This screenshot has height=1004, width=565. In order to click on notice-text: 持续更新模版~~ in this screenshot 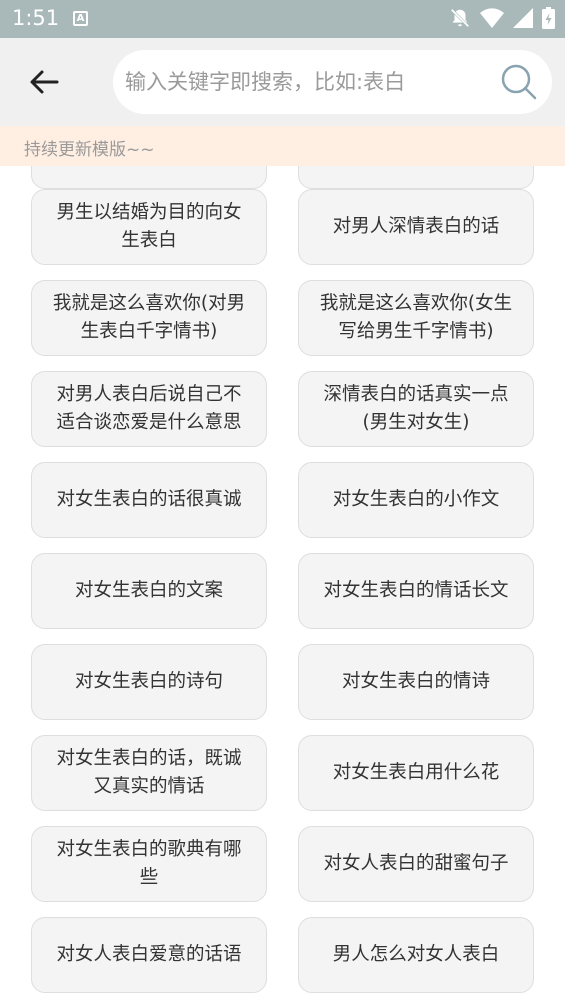, I will do `click(89, 150)`.